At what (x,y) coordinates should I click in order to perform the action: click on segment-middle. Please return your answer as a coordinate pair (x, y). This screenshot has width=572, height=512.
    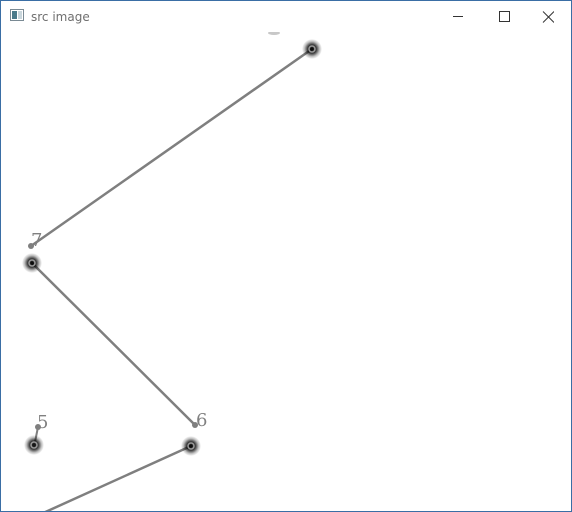
    Looking at the image, I should click on (113, 344).